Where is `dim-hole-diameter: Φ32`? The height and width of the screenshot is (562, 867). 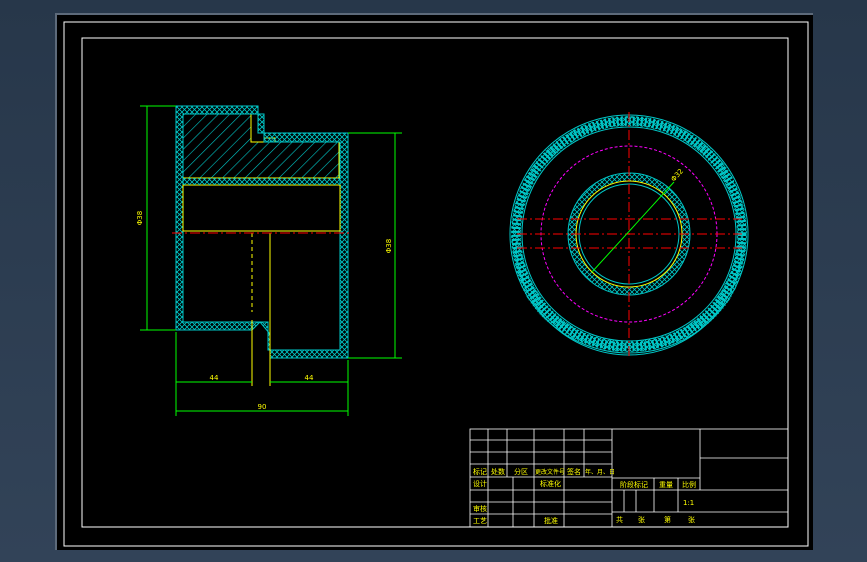 dim-hole-diameter: Φ32 is located at coordinates (678, 175).